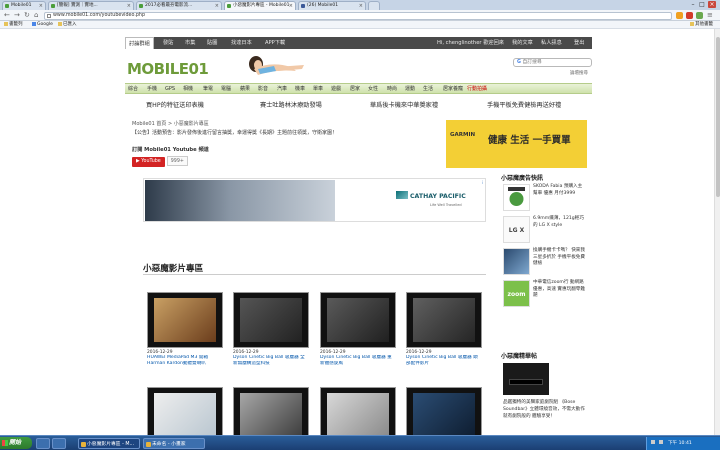  I want to click on maximize-icon: □, so click(702, 4).